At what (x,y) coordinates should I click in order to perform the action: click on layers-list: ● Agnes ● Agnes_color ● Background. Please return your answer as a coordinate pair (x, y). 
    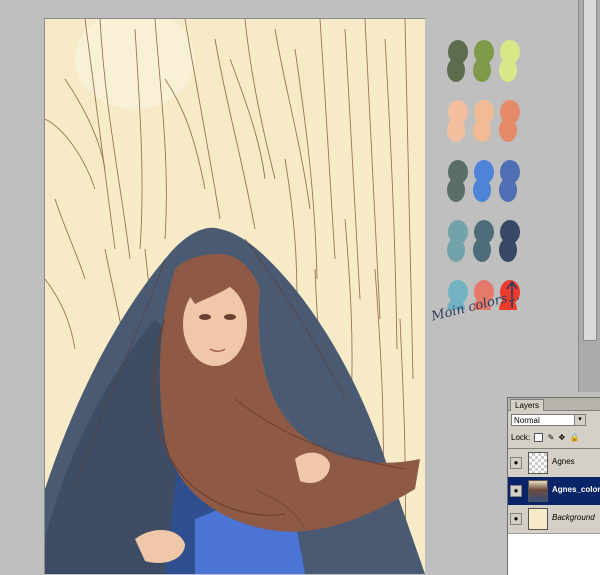
    Looking at the image, I should click on (554, 511).